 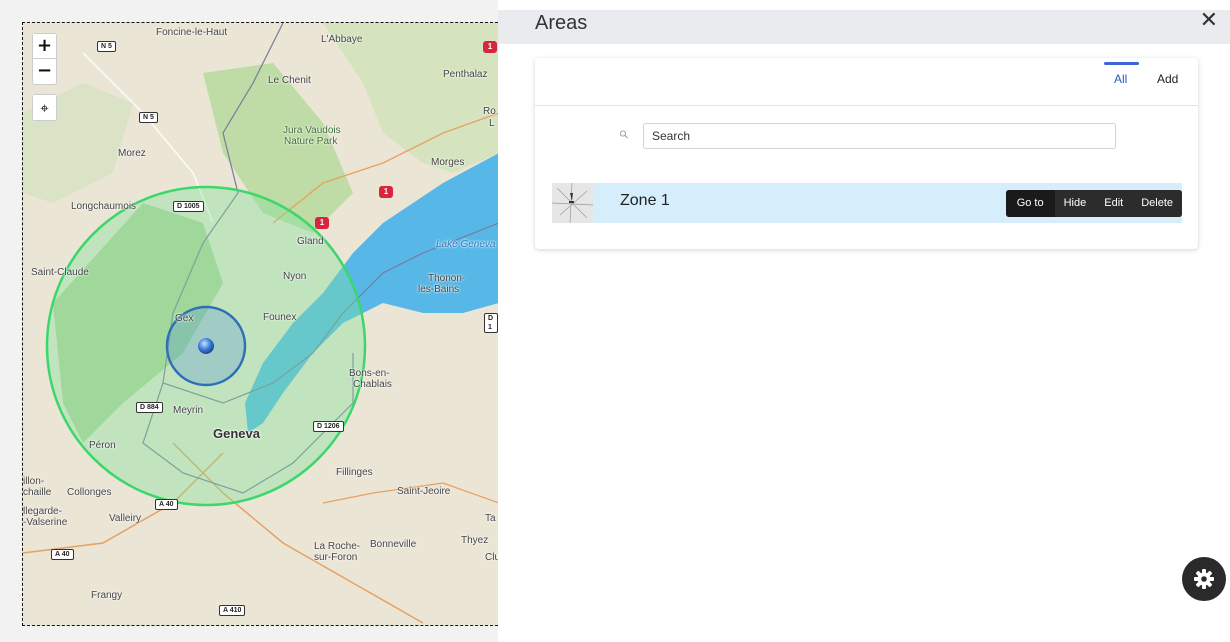 I want to click on map-label: Jura Vaudois, so click(x=312, y=130).